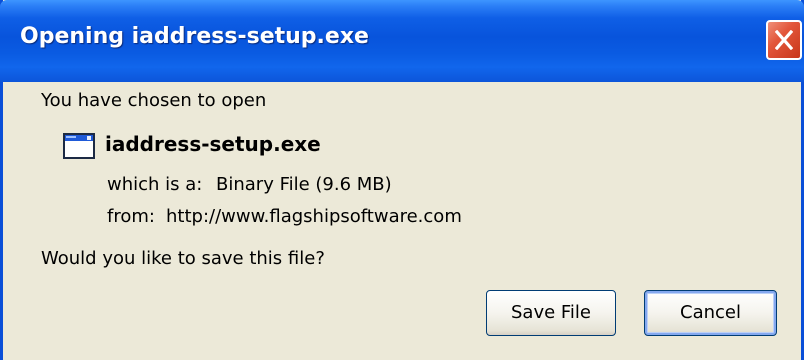 Image resolution: width=804 pixels, height=360 pixels. Describe the element at coordinates (155, 184) in the screenshot. I see `file-type-label: which is a:` at that location.